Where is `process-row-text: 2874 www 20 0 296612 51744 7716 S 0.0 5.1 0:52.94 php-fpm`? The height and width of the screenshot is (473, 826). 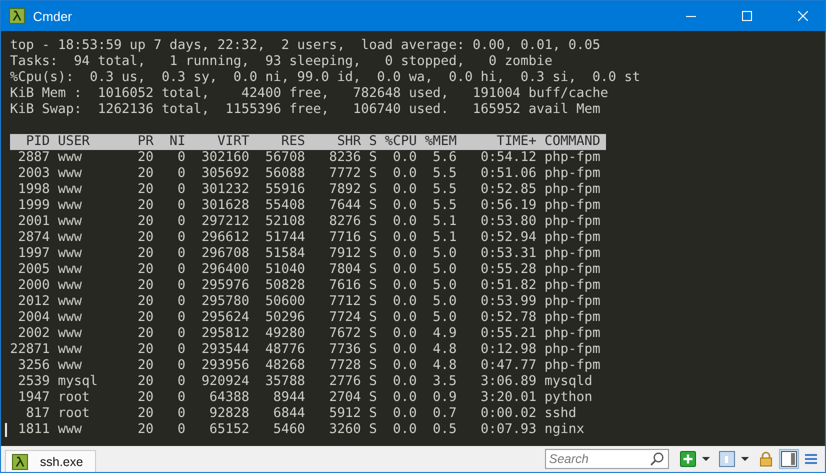 process-row-text: 2874 www 20 0 296612 51744 7716 S 0.0 5.1 0:52.94 php-fpm is located at coordinates (308, 238).